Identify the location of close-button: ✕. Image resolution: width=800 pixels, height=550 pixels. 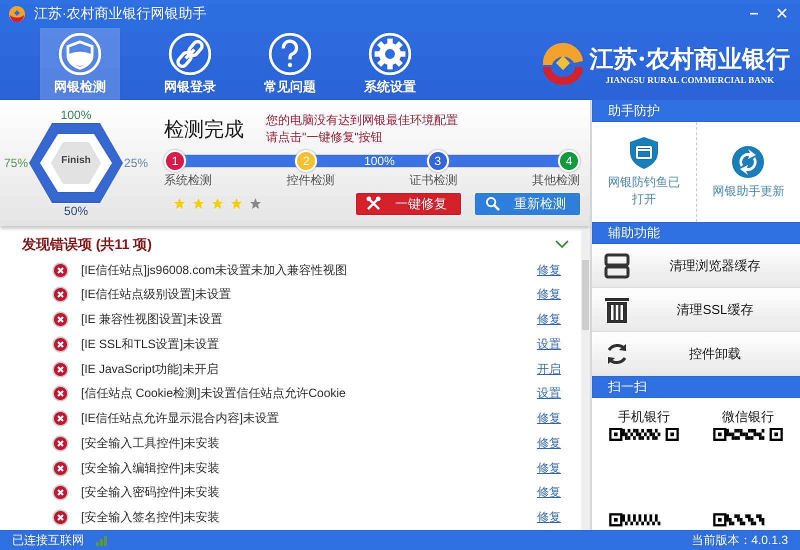
(782, 14).